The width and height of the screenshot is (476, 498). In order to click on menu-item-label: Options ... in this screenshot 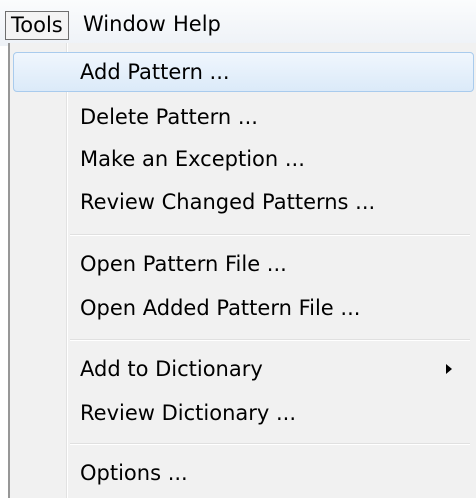, I will do `click(134, 473)`.